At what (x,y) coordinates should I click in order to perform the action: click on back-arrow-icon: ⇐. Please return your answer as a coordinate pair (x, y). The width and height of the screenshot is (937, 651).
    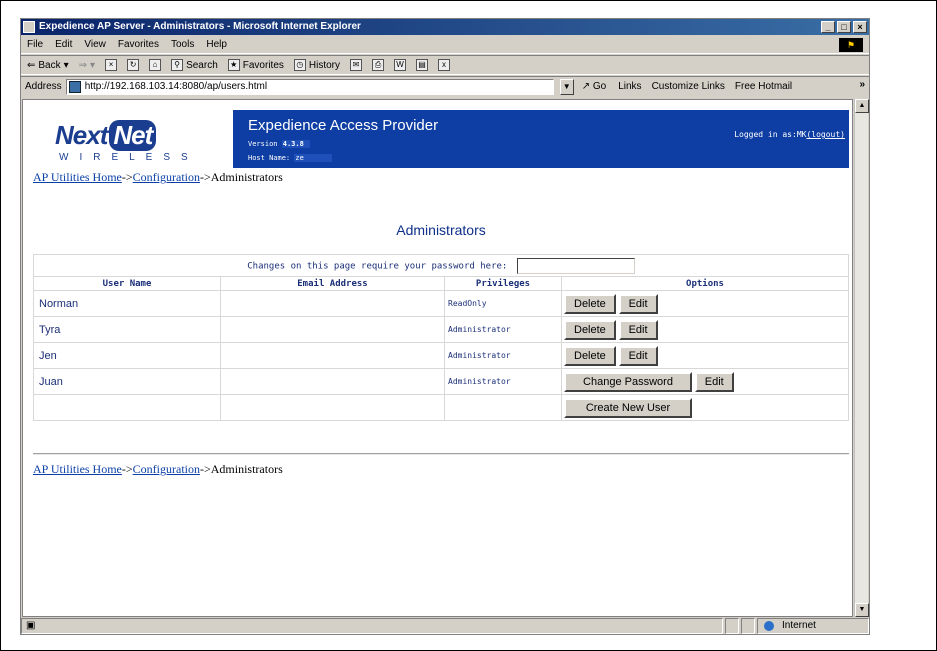
    Looking at the image, I should click on (31, 65).